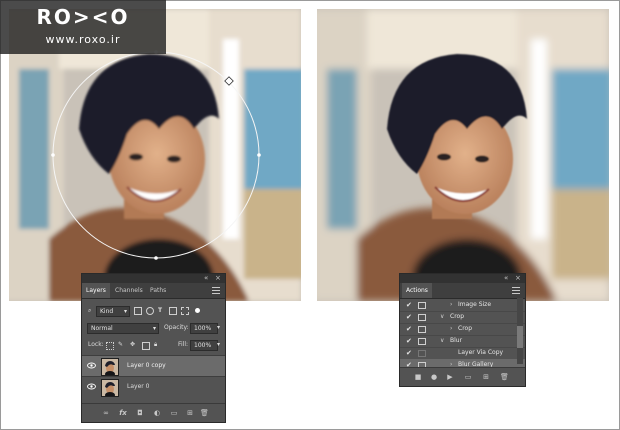 The height and width of the screenshot is (430, 620). Describe the element at coordinates (480, 353) in the screenshot. I see `action-label: Layer Via Copy` at that location.